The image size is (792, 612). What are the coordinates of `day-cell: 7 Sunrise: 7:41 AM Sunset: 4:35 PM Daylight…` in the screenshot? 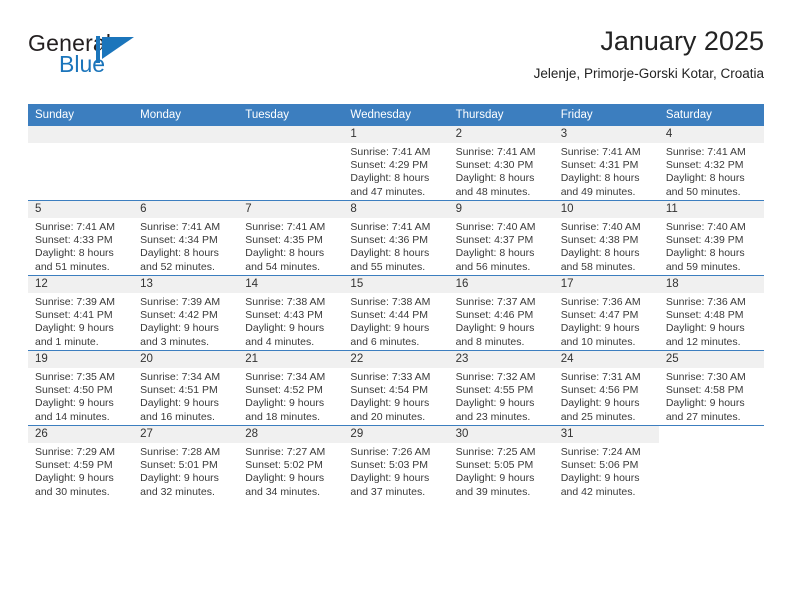 It's located at (291, 238).